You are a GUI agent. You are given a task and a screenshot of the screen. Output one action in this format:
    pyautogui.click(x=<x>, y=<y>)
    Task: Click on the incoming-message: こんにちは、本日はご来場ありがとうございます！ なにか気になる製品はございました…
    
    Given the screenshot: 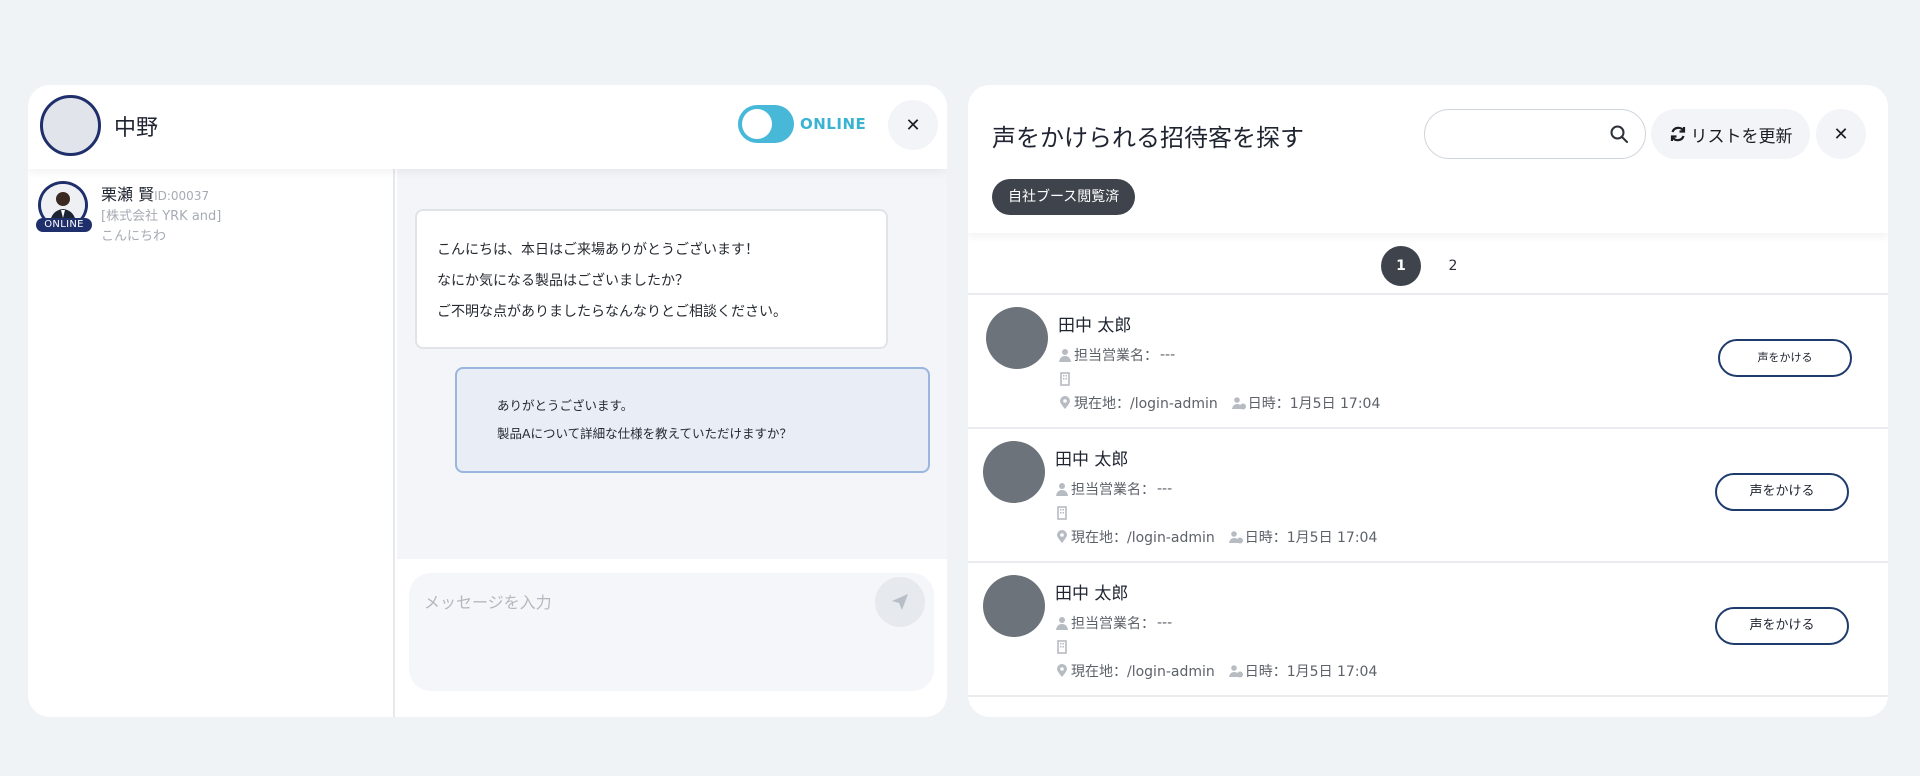 What is the action you would take?
    pyautogui.click(x=651, y=279)
    